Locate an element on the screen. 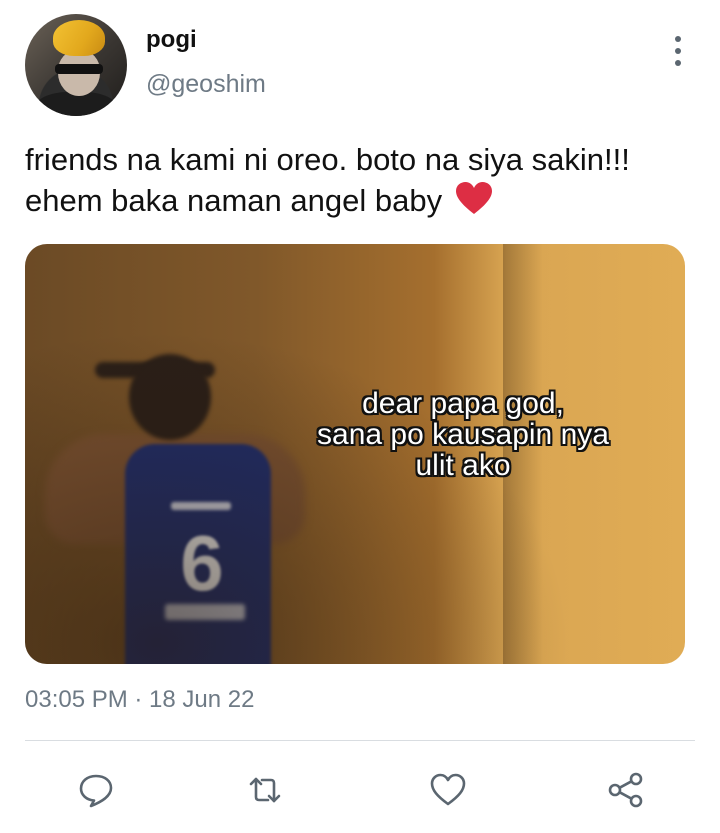  retweet-icon is located at coordinates (265, 790).